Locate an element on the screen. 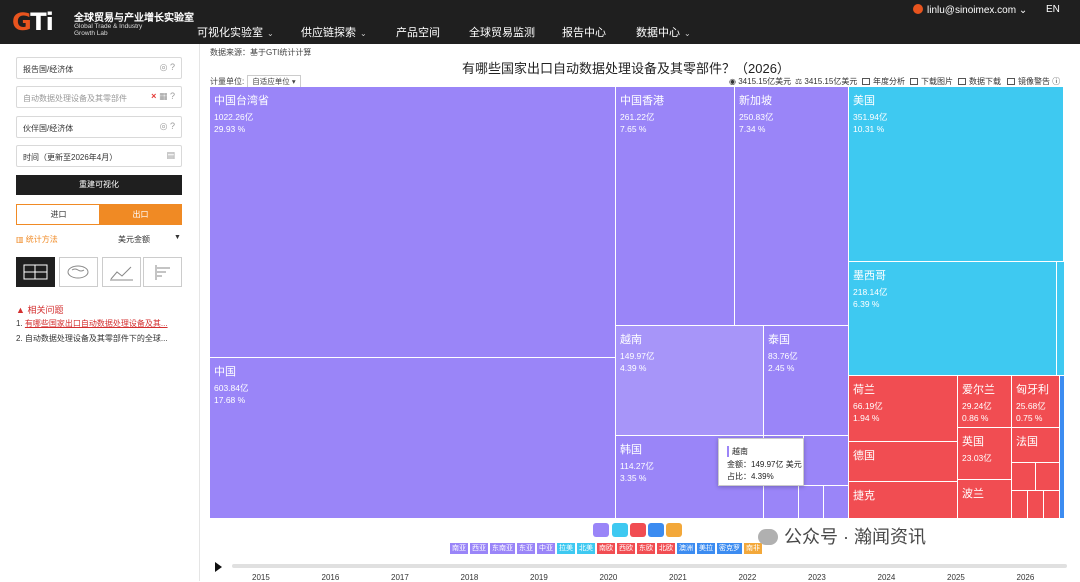  map-view-button is located at coordinates (78, 272).